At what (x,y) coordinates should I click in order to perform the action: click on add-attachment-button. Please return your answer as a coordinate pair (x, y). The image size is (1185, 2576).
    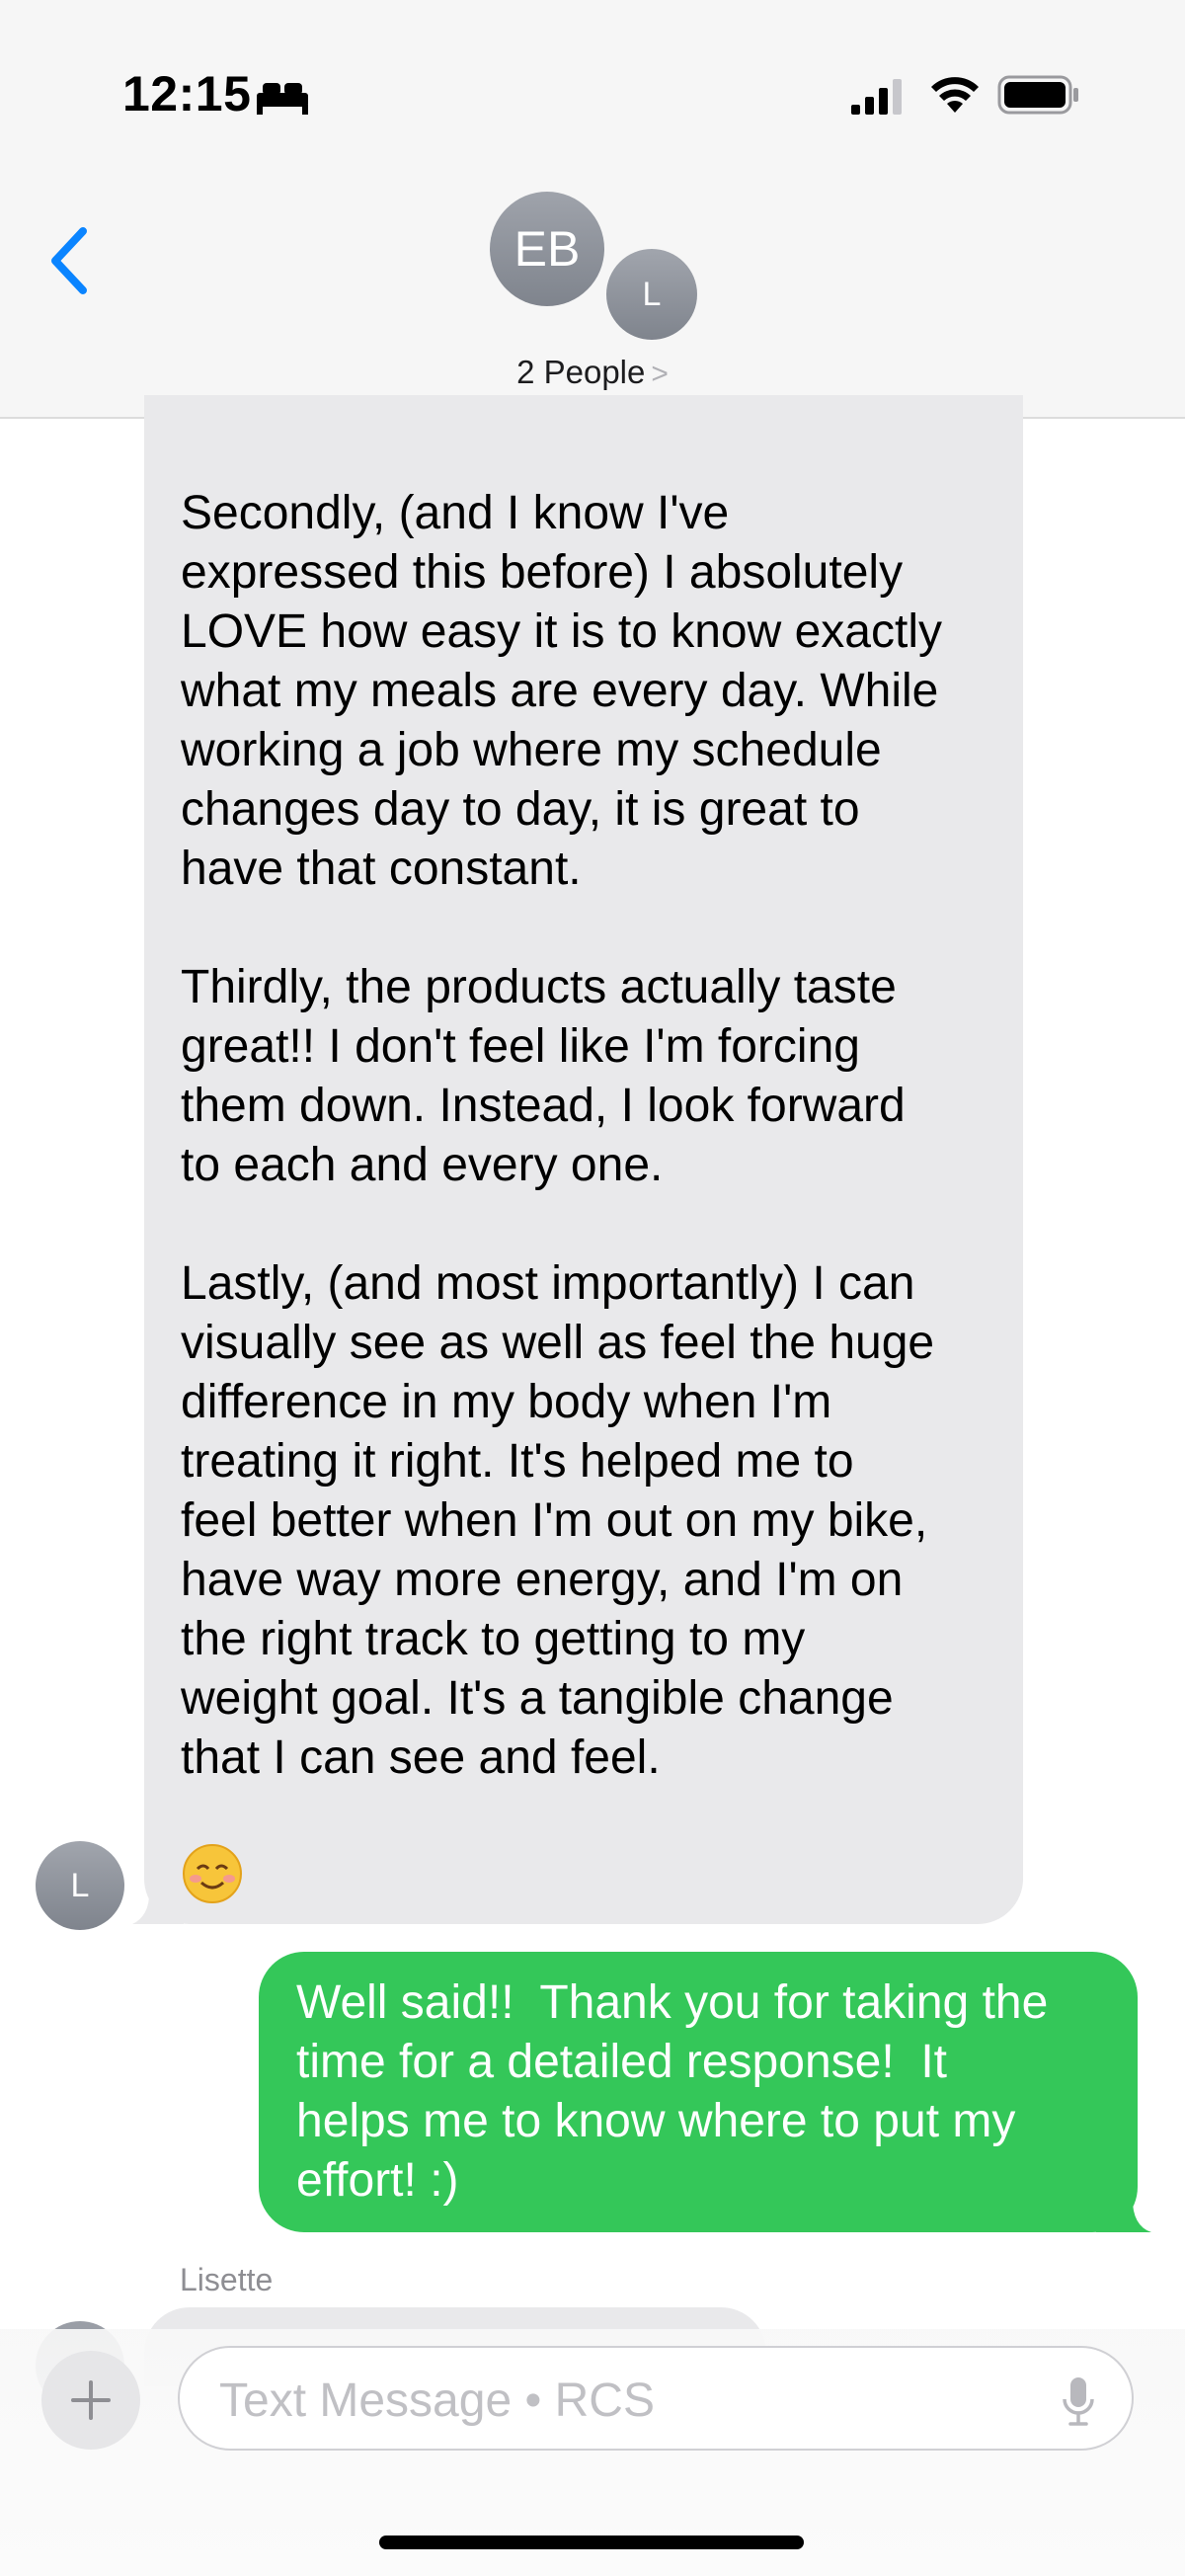
    Looking at the image, I should click on (91, 2400).